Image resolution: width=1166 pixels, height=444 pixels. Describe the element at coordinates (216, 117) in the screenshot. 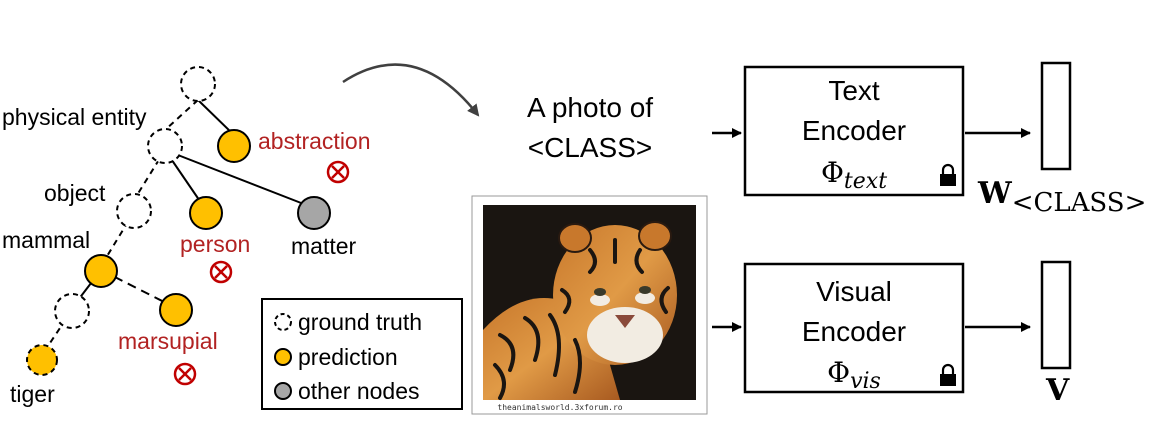

I see `edge-root-abstraction` at that location.